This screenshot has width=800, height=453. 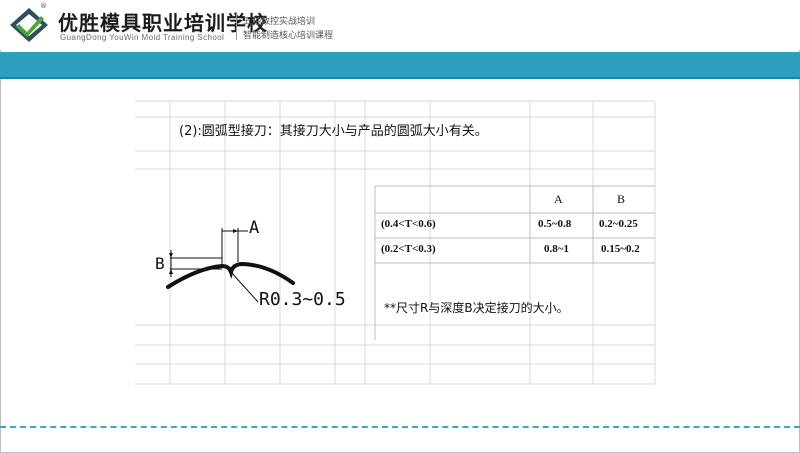 What do you see at coordinates (408, 224) in the screenshot?
I see `row1-condition: (0.4<T<0.6)` at bounding box center [408, 224].